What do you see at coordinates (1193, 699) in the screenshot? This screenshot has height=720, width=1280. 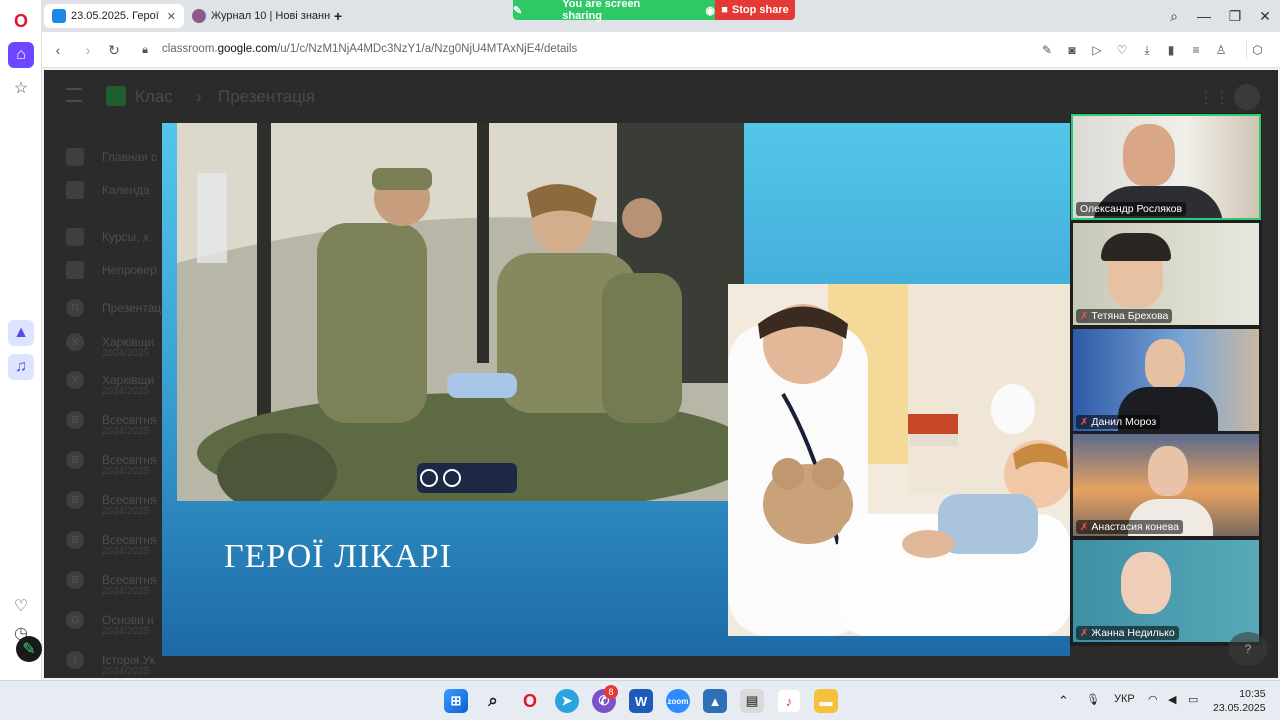 I see `battery-icon: ▭` at bounding box center [1193, 699].